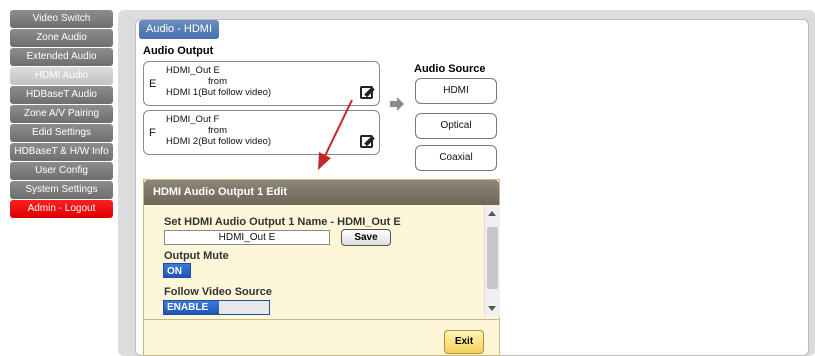 This screenshot has width=815, height=356. Describe the element at coordinates (61, 171) in the screenshot. I see `sidebar-item-user-config: User Config` at that location.